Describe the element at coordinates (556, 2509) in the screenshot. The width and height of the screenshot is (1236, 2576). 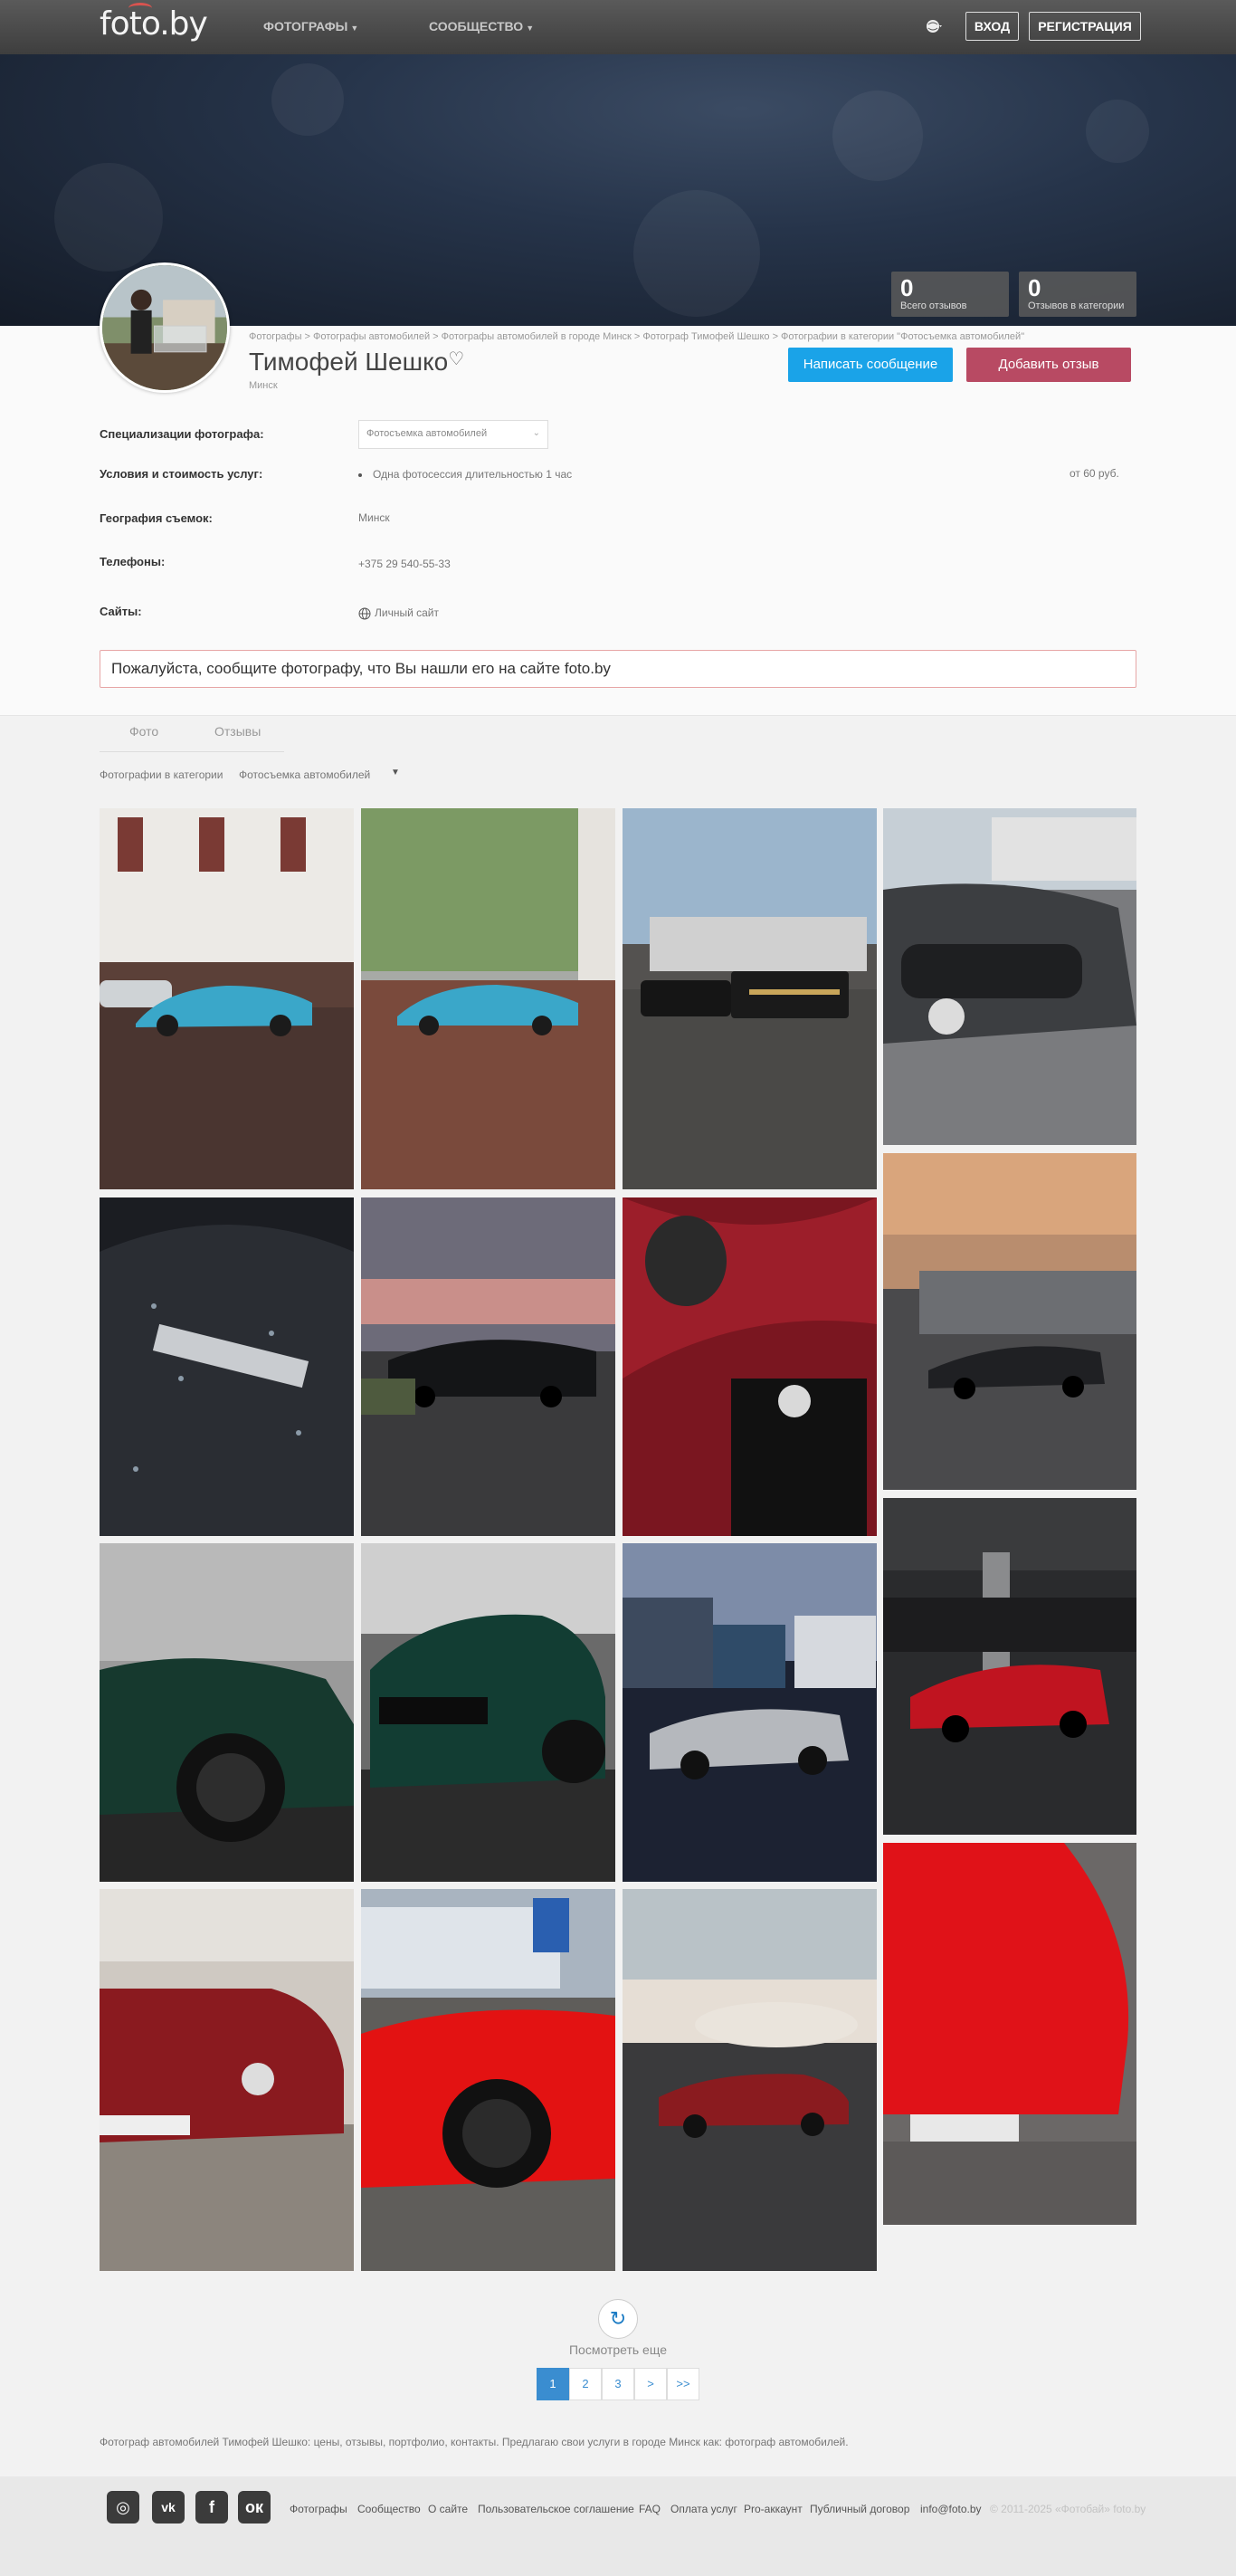
I see `footer-link-terms: Пользовательское соглашение` at that location.